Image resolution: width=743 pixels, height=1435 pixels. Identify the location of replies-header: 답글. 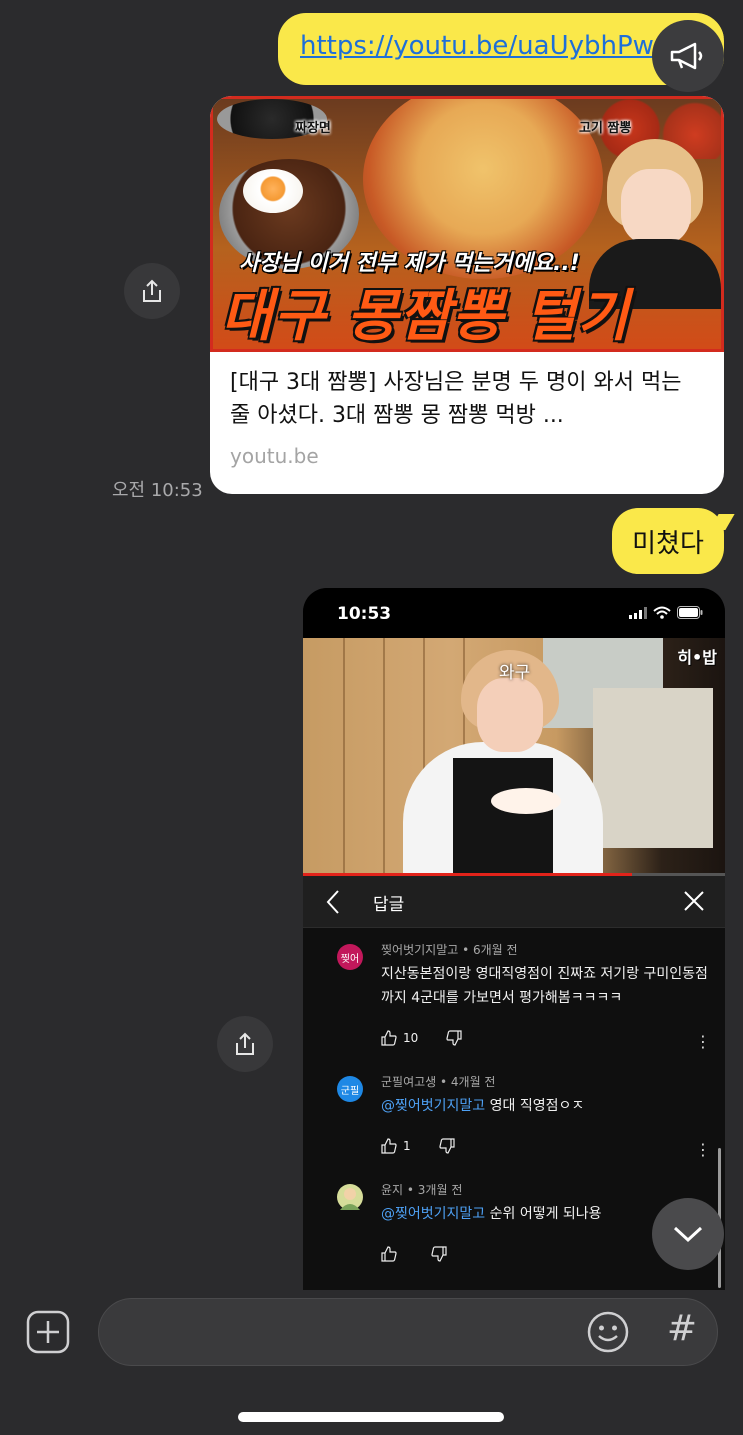
(514, 902).